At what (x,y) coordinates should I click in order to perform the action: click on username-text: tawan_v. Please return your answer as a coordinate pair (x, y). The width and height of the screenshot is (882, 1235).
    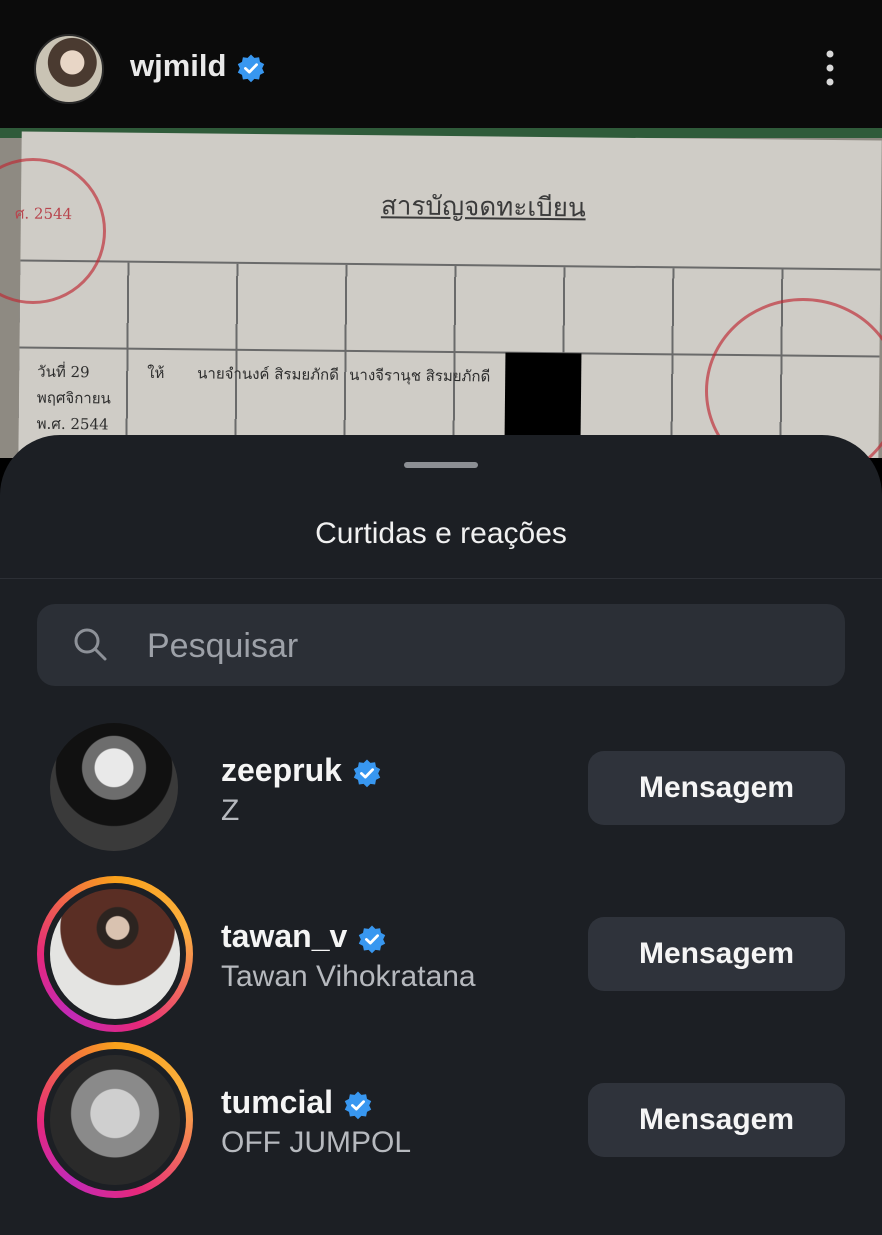
    Looking at the image, I should click on (284, 936).